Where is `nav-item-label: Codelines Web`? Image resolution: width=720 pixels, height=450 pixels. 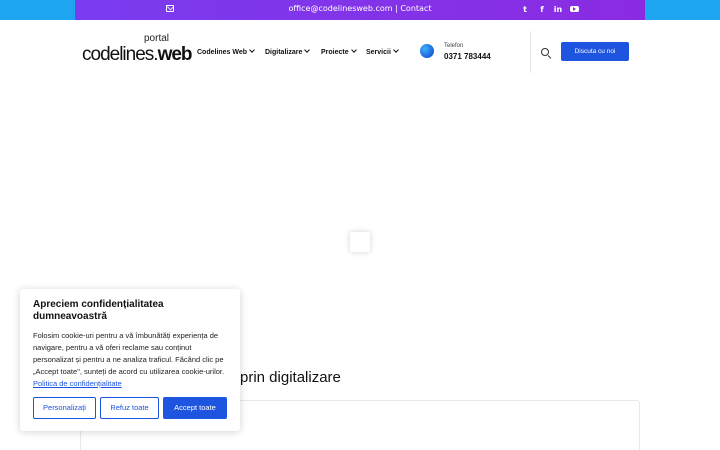 nav-item-label: Codelines Web is located at coordinates (222, 52).